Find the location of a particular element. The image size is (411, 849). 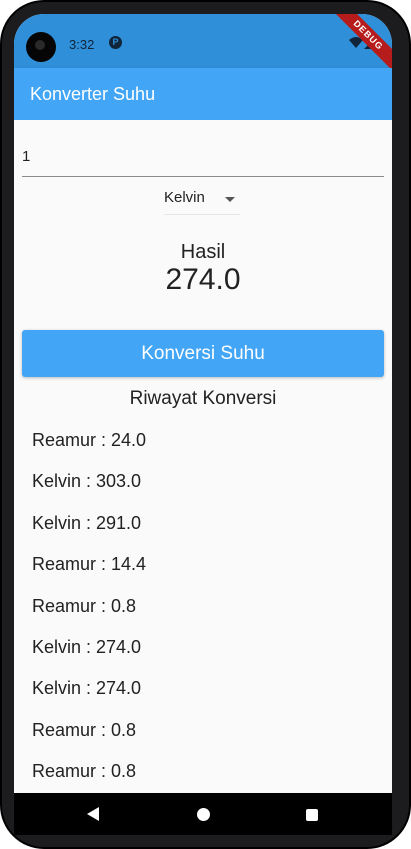

history-item: Reamur : 24.0 is located at coordinates (89, 440).